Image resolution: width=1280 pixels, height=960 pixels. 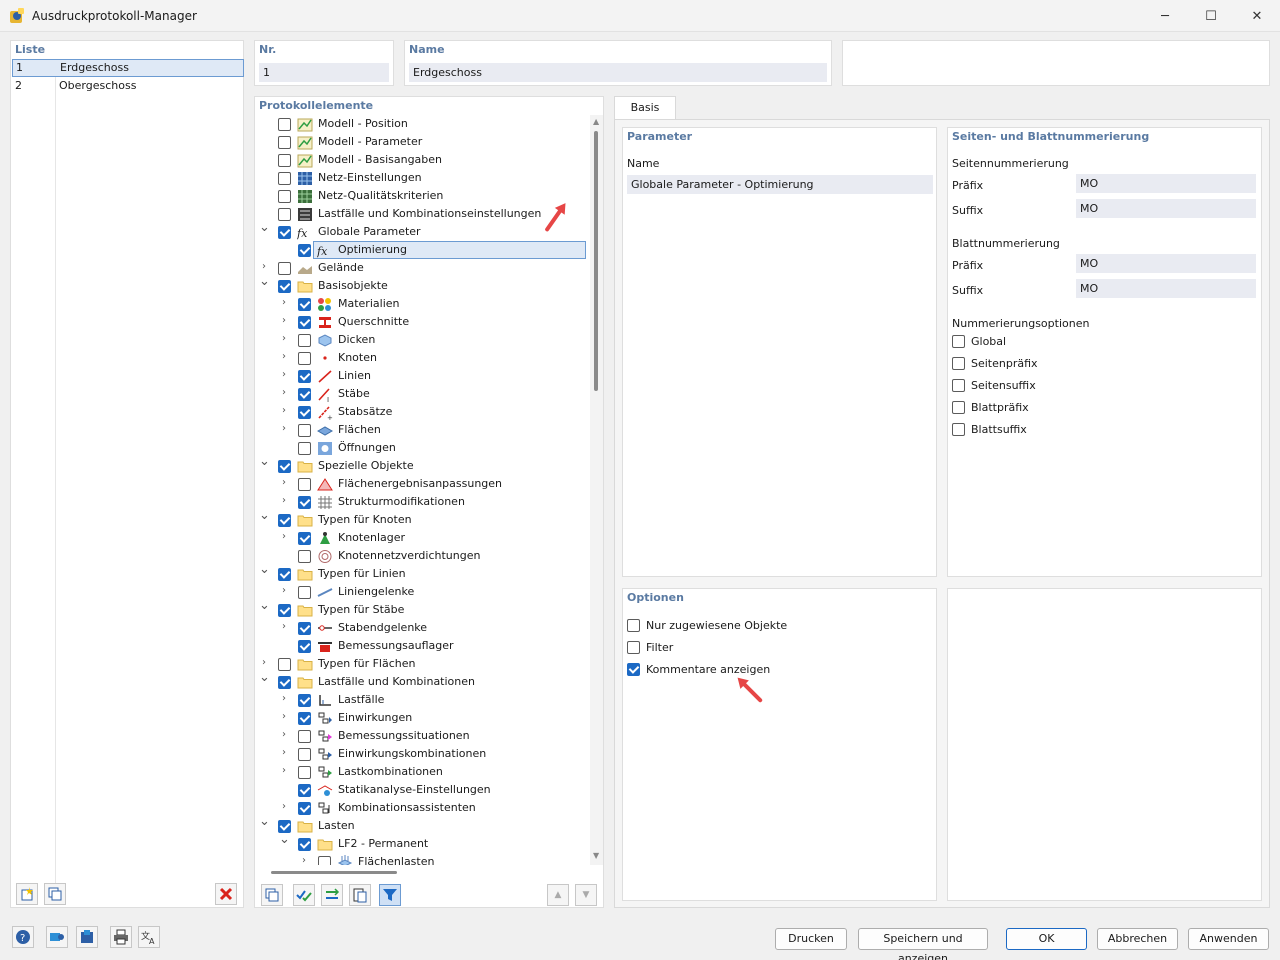 What do you see at coordinates (420, 214) in the screenshot?
I see `tree-row: Lastfälle und Kombinationseinstellungen` at bounding box center [420, 214].